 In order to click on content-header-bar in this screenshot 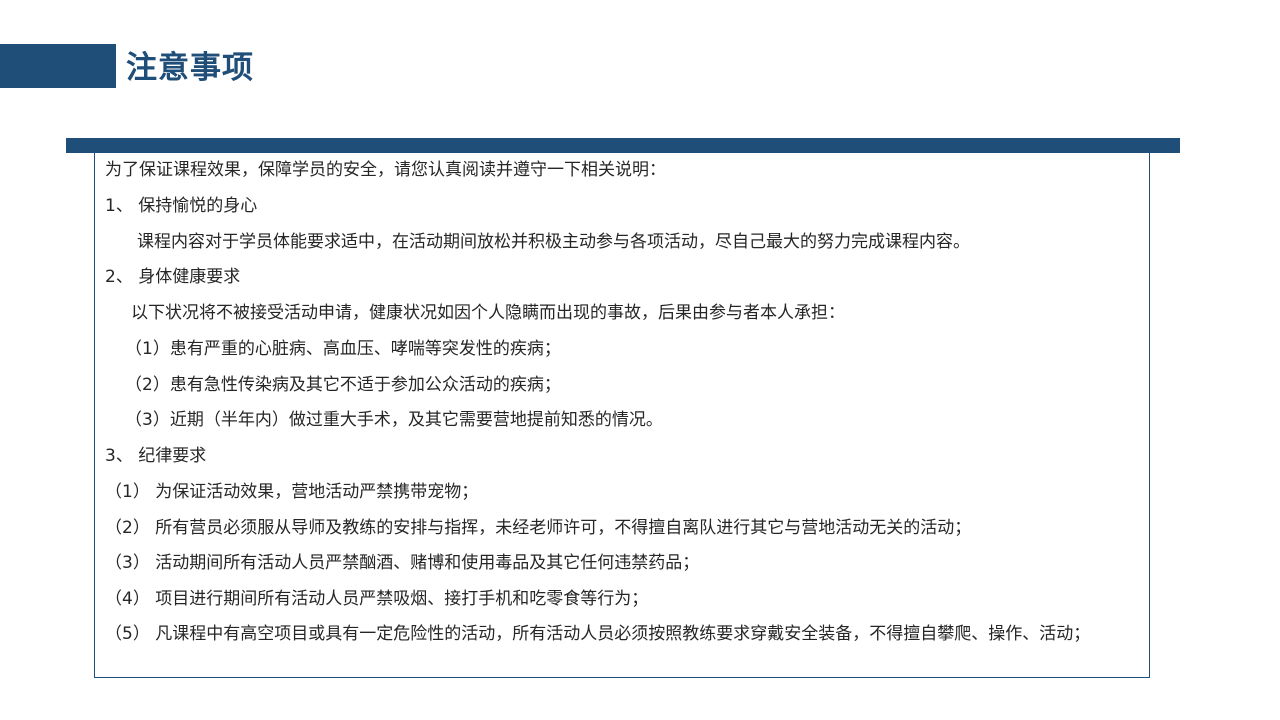, I will do `click(623, 145)`.